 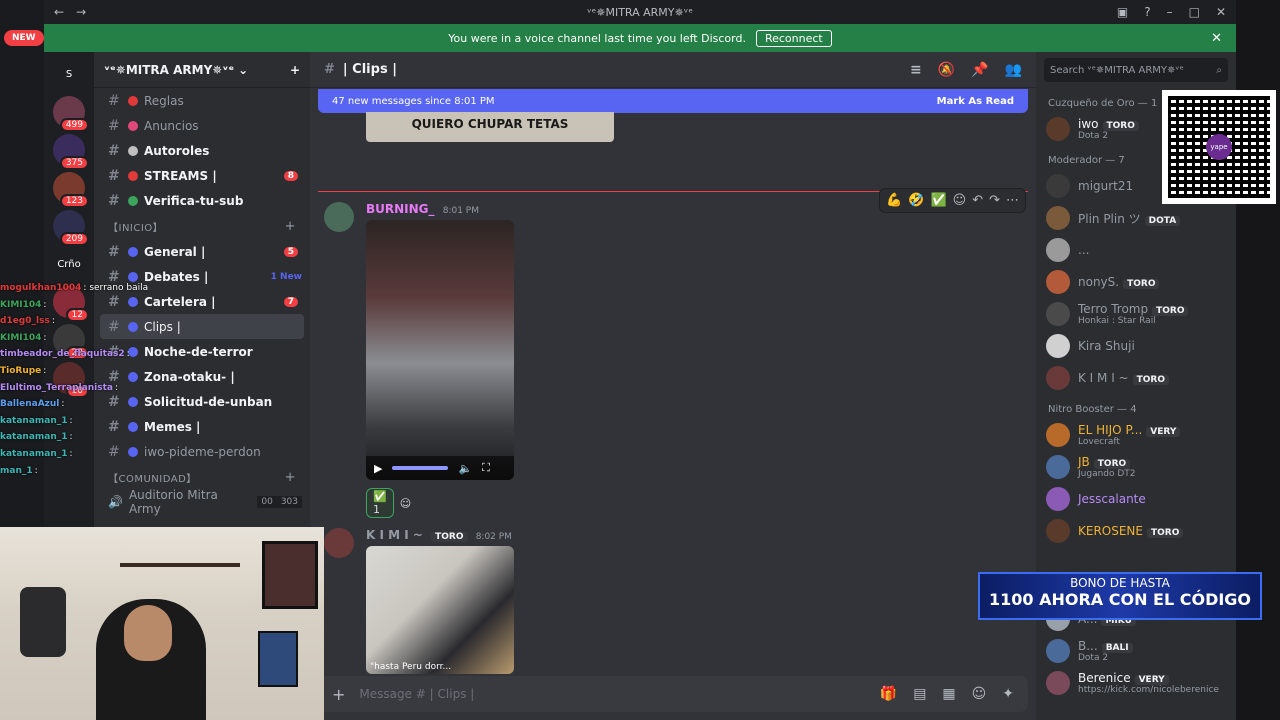 What do you see at coordinates (1136, 314) in the screenshot?
I see `member-item: Terro Tromp TORO Honkai : Star Rail` at bounding box center [1136, 314].